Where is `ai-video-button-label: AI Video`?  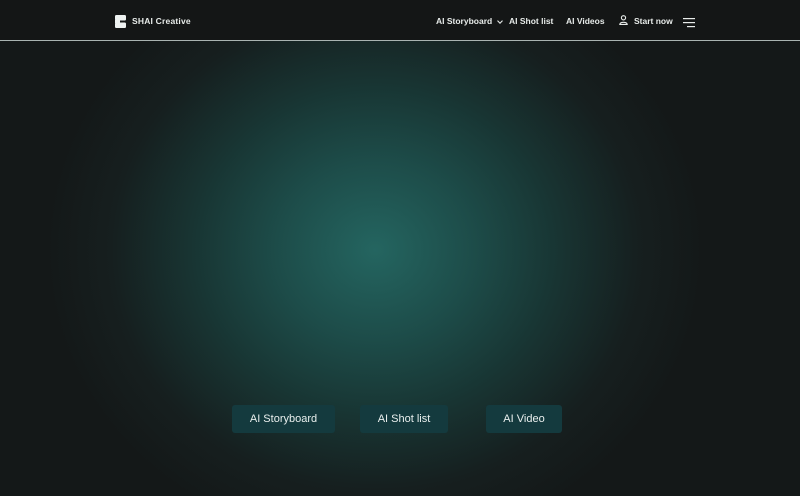 ai-video-button-label: AI Video is located at coordinates (524, 419).